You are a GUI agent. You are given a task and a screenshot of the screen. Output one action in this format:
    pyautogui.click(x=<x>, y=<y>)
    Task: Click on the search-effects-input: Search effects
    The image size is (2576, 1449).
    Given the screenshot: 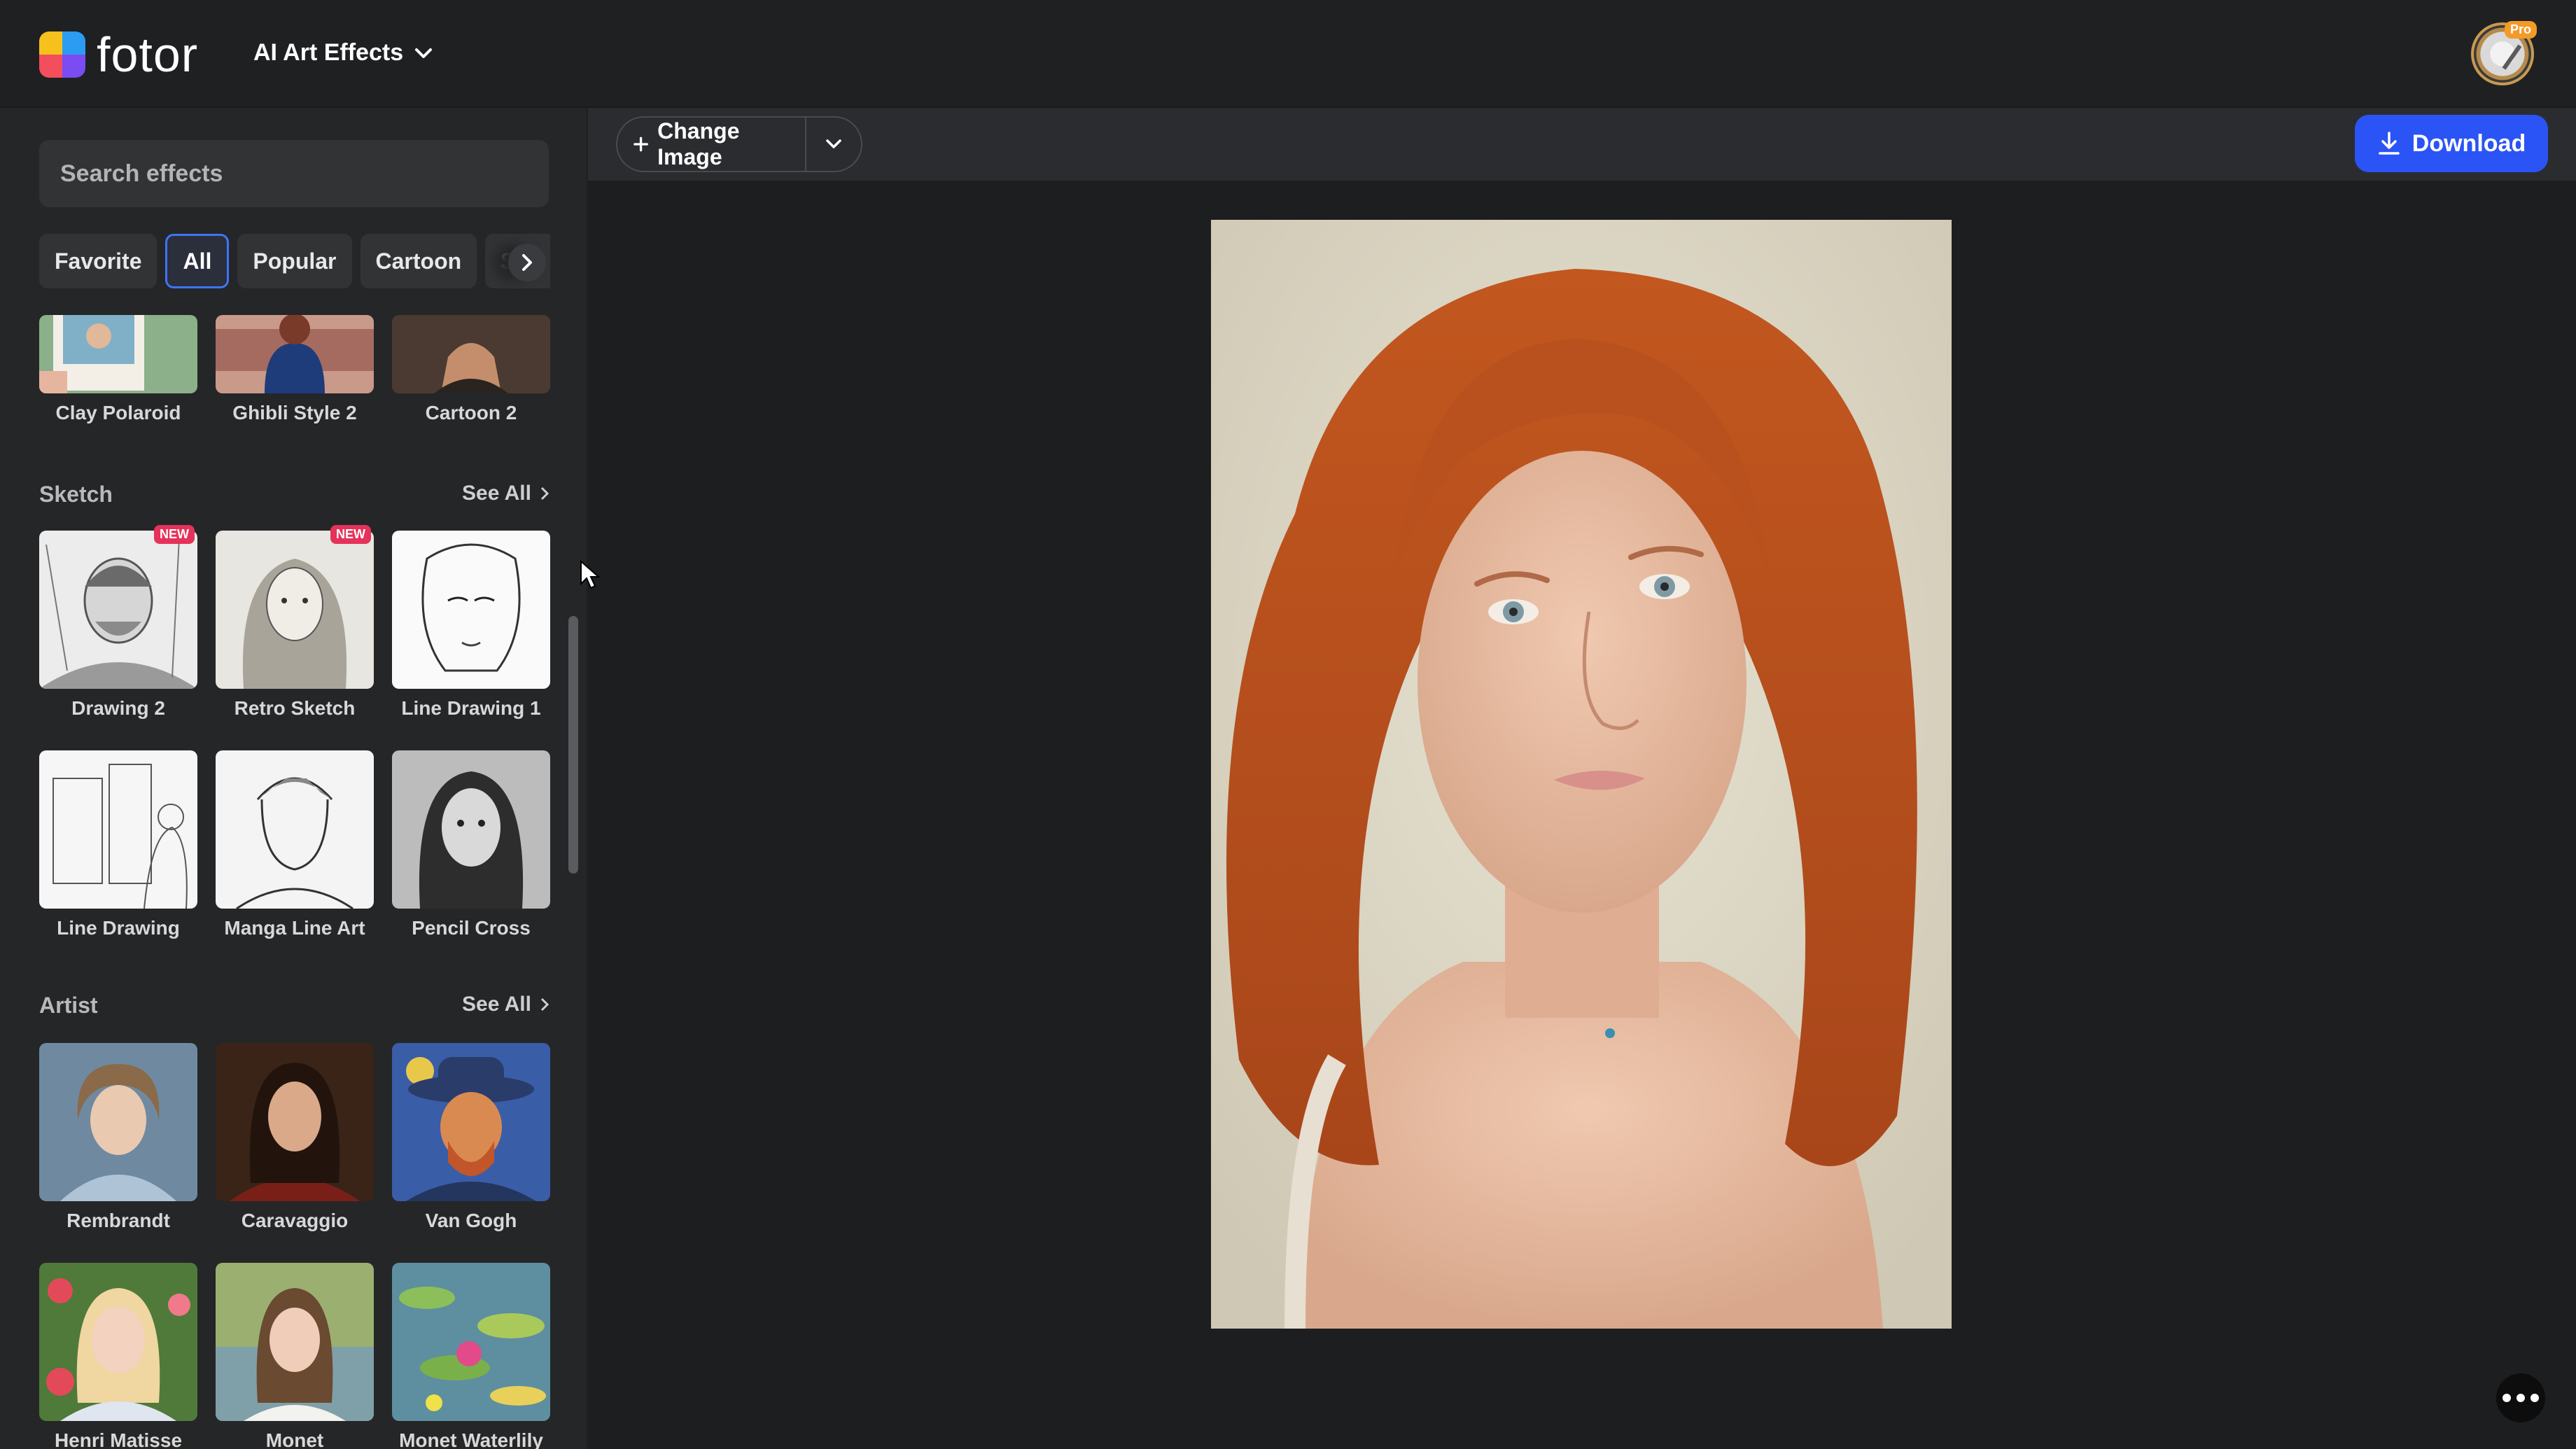 What is the action you would take?
    pyautogui.click(x=294, y=173)
    